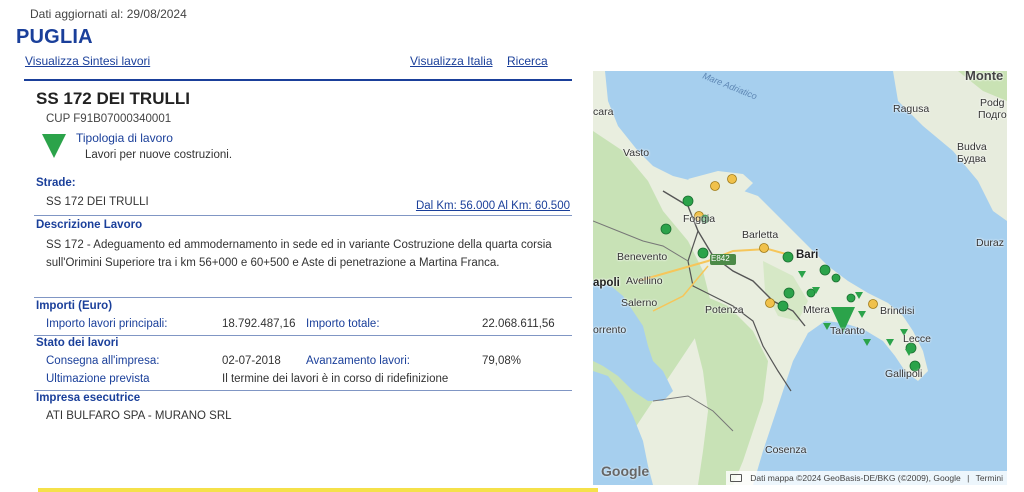  What do you see at coordinates (518, 324) in the screenshot?
I see `importo-totale-value: 22.068.611,56` at bounding box center [518, 324].